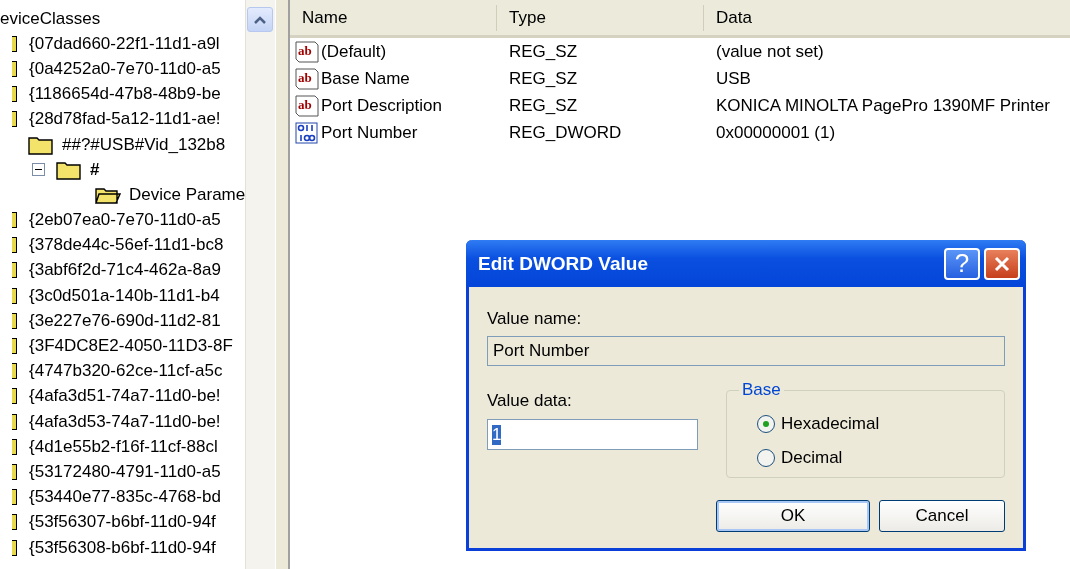 The height and width of the screenshot is (569, 1070). I want to click on field-label: Value name:, so click(535, 319).